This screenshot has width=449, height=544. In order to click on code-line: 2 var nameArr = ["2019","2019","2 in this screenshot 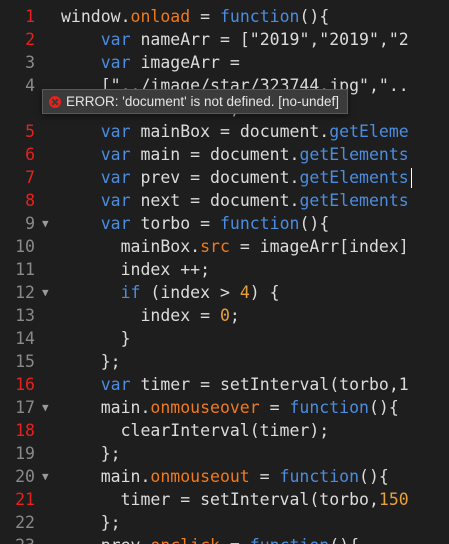, I will do `click(224, 39)`.